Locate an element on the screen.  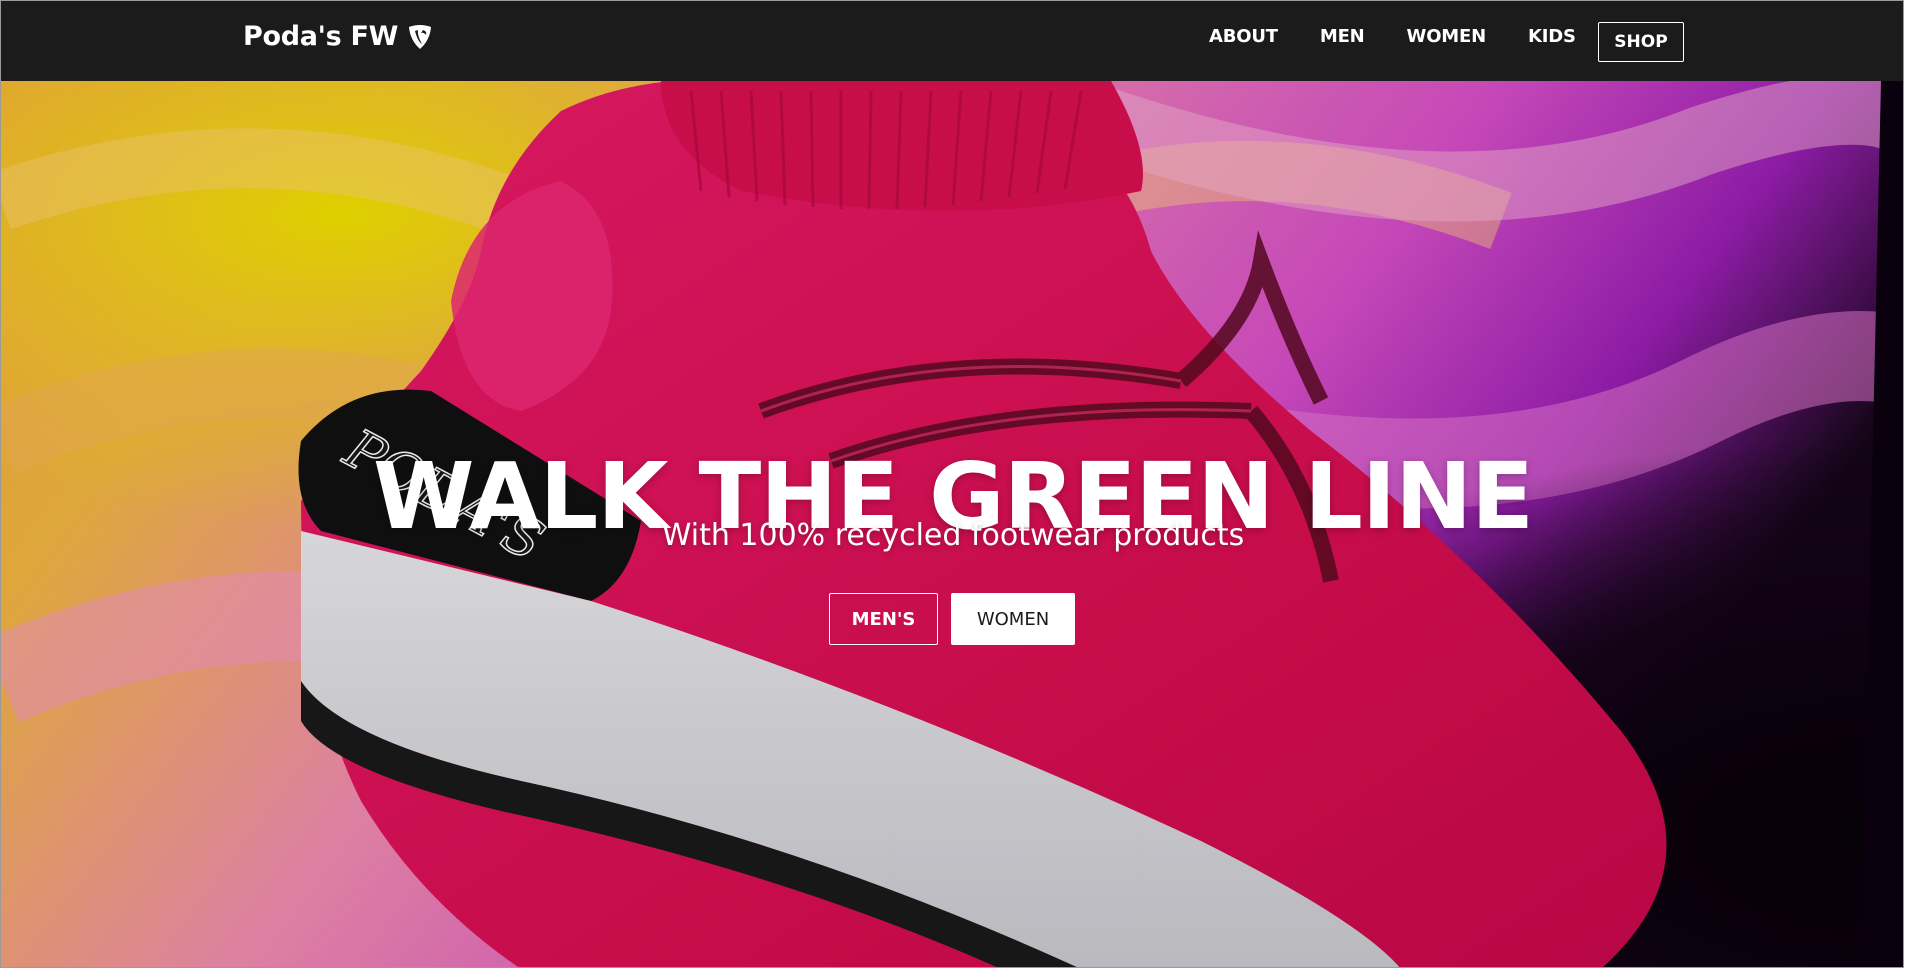
main-nav: ABOUT MEN WOMEN KIDS is located at coordinates (1416, 36).